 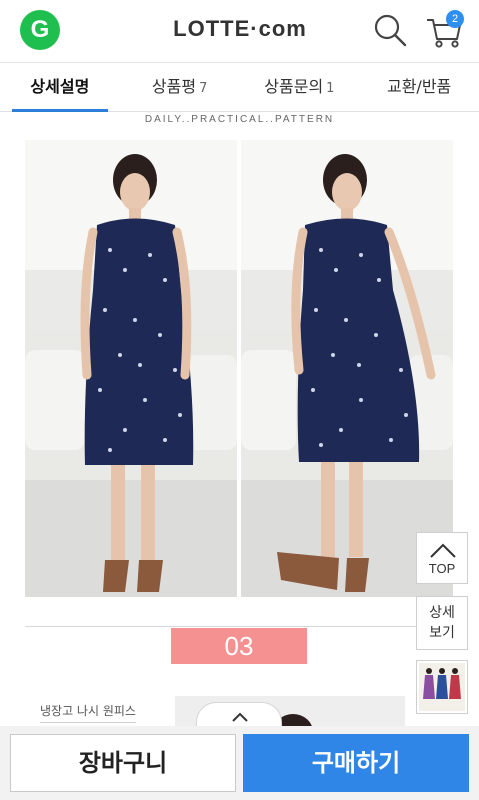 What do you see at coordinates (239, 646) in the screenshot?
I see `section-number-badge: 03` at bounding box center [239, 646].